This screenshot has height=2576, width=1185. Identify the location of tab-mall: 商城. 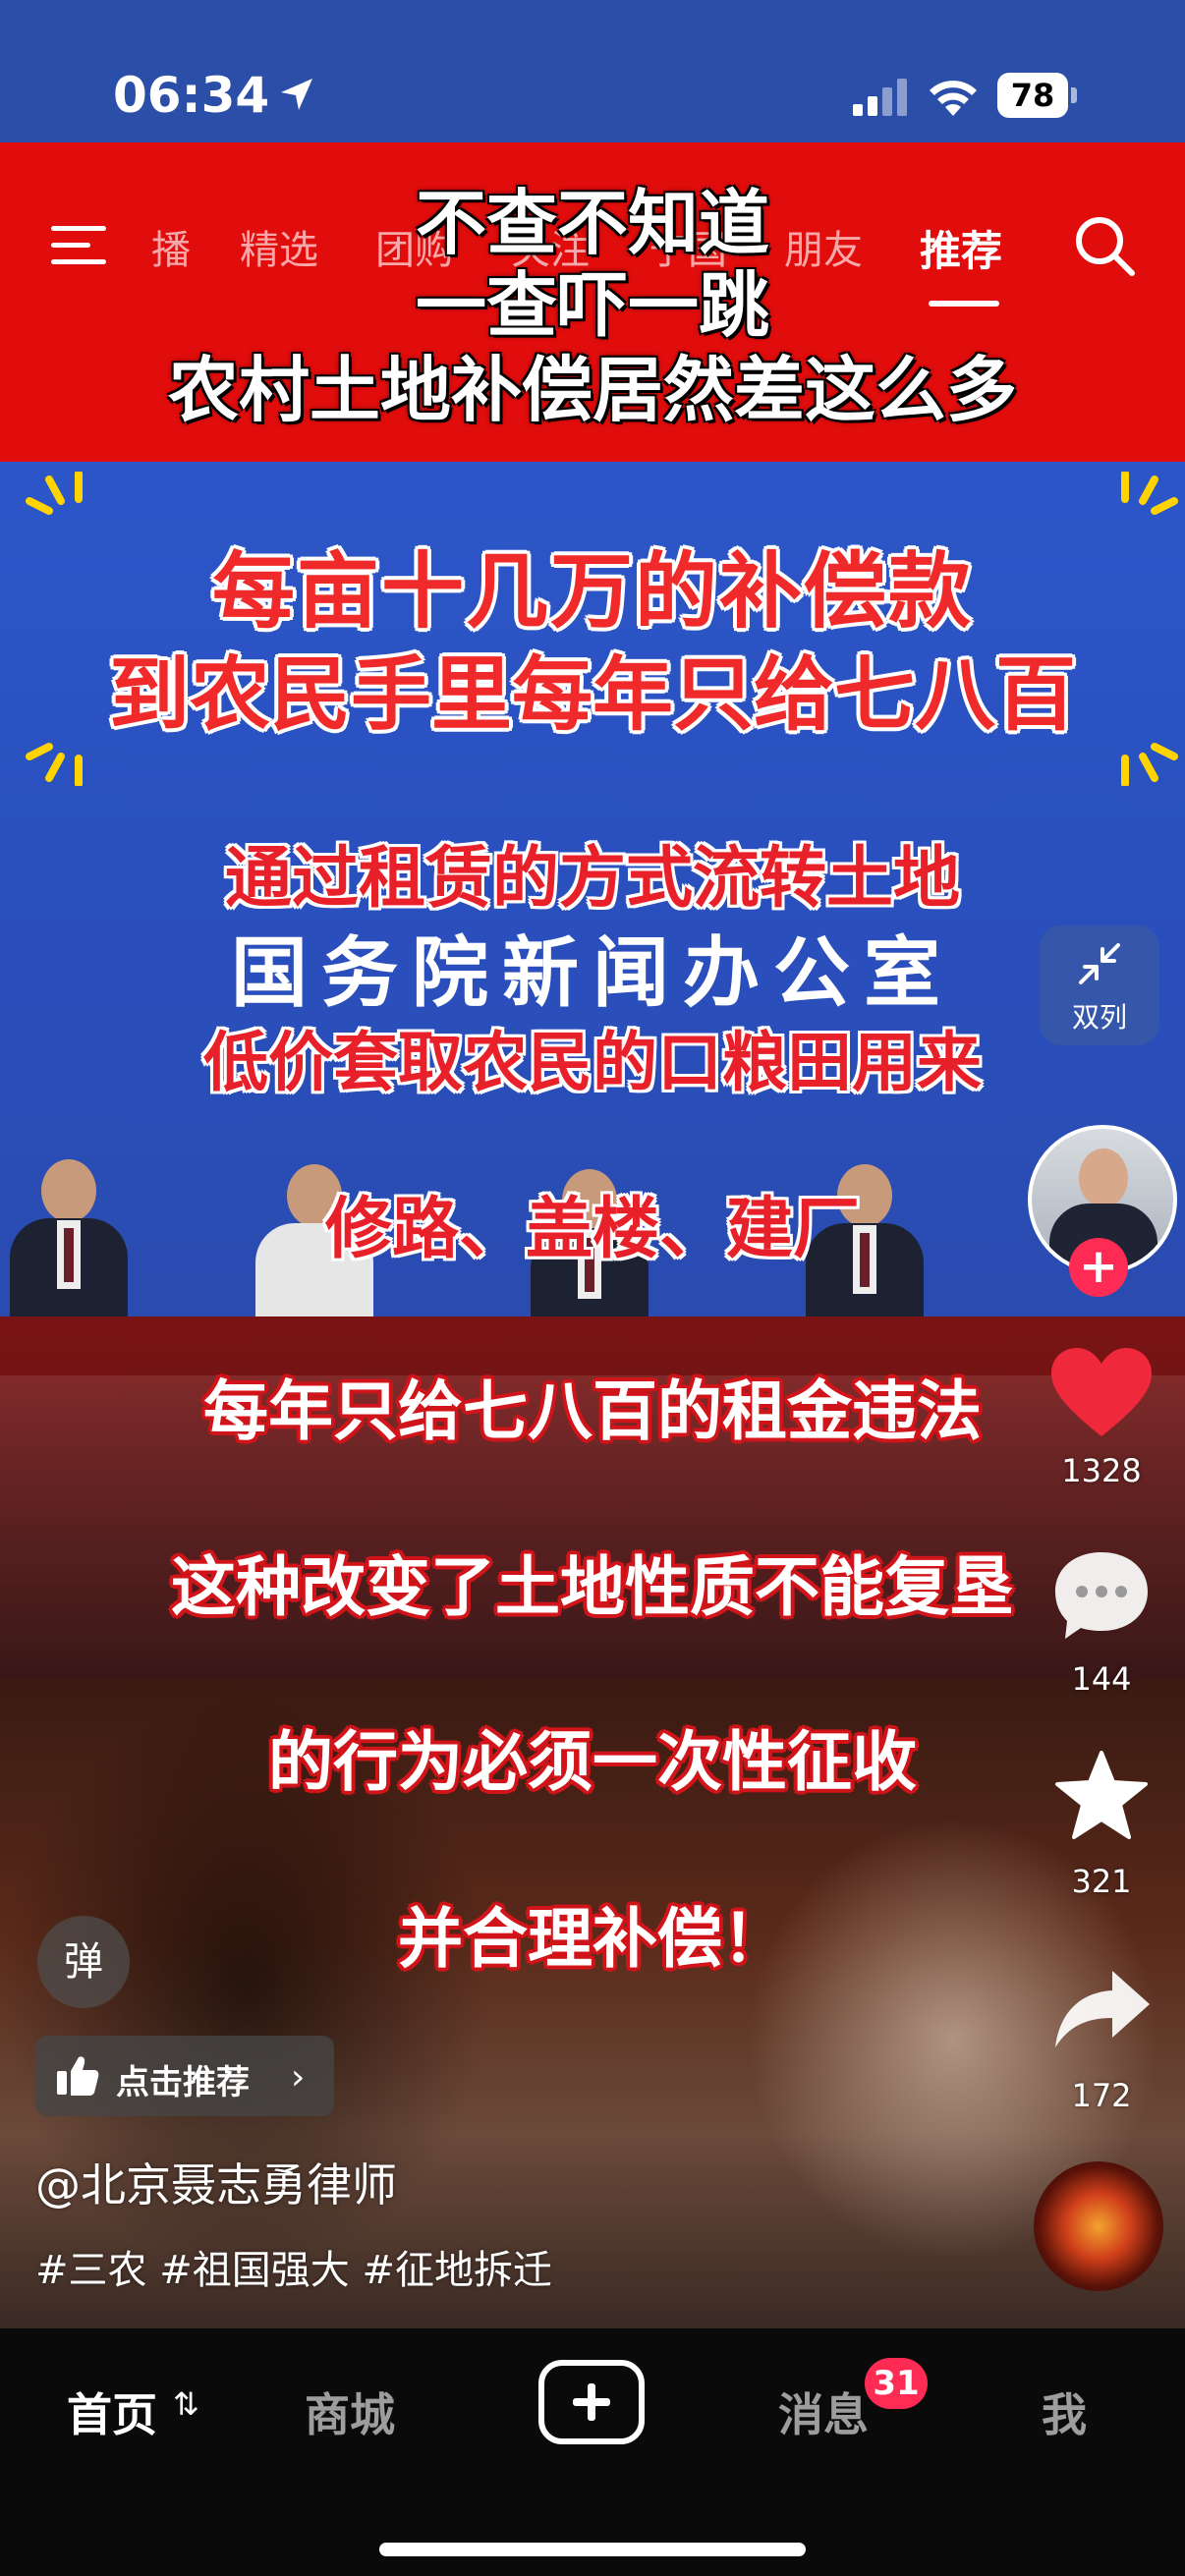
(350, 2412).